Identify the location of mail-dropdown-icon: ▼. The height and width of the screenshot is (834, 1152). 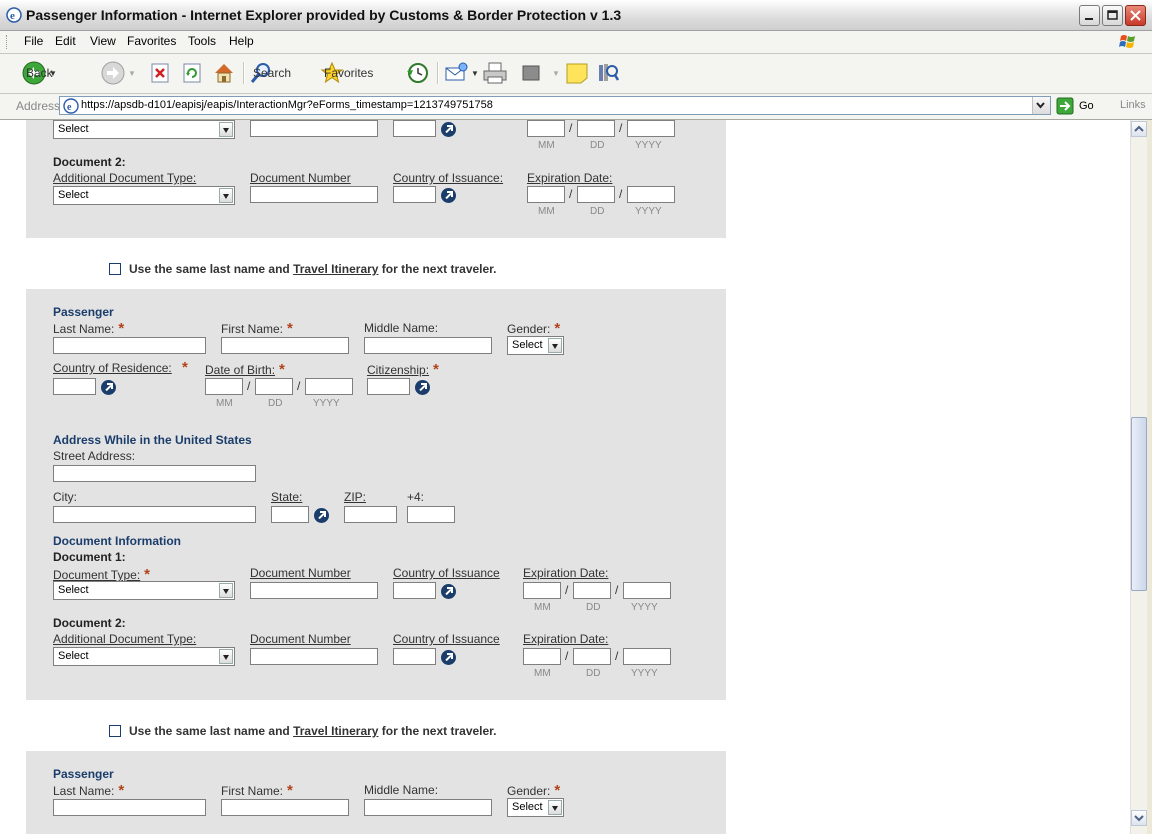
(475, 73).